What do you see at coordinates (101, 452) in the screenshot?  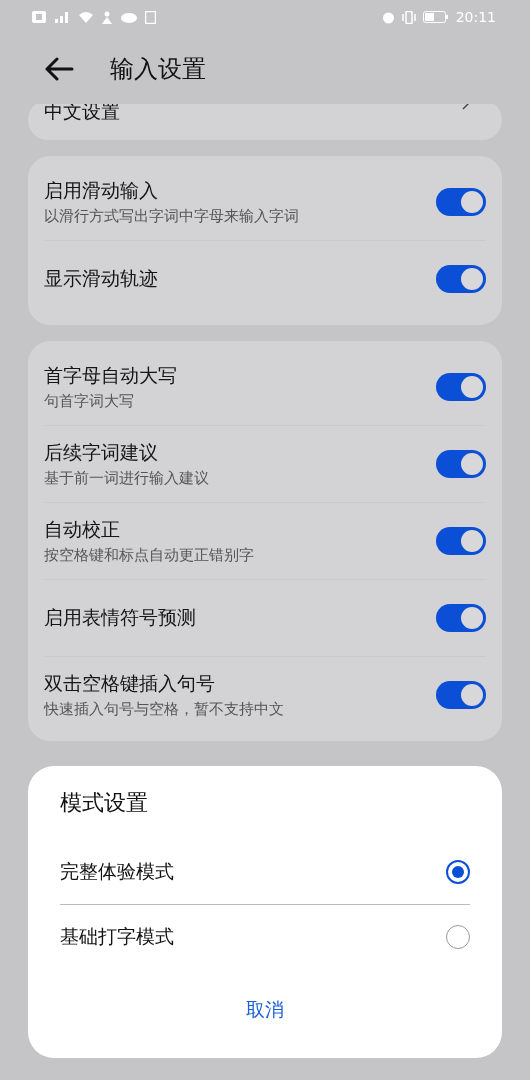 I see `setting-title: 后续字词建议` at bounding box center [101, 452].